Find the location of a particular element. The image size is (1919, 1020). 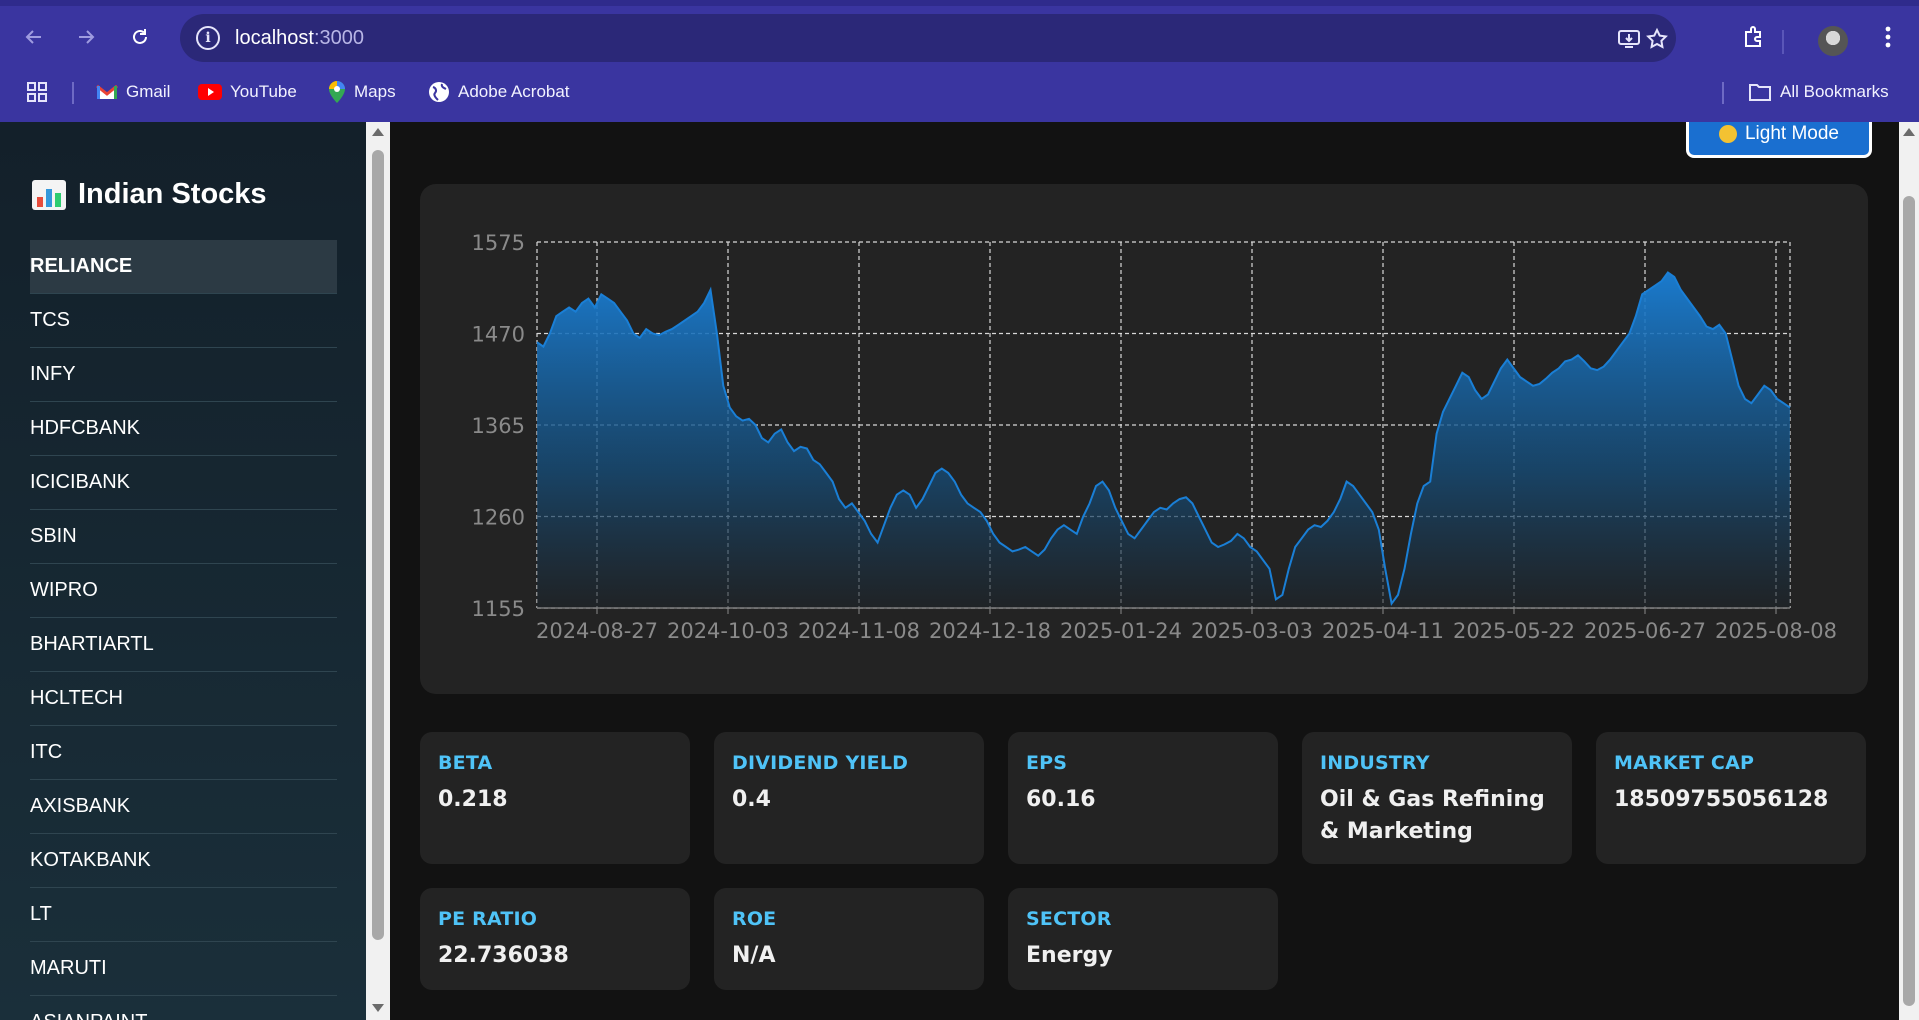

stat-card-pe-ratio: PE RATIO 22.736038 is located at coordinates (555, 939).